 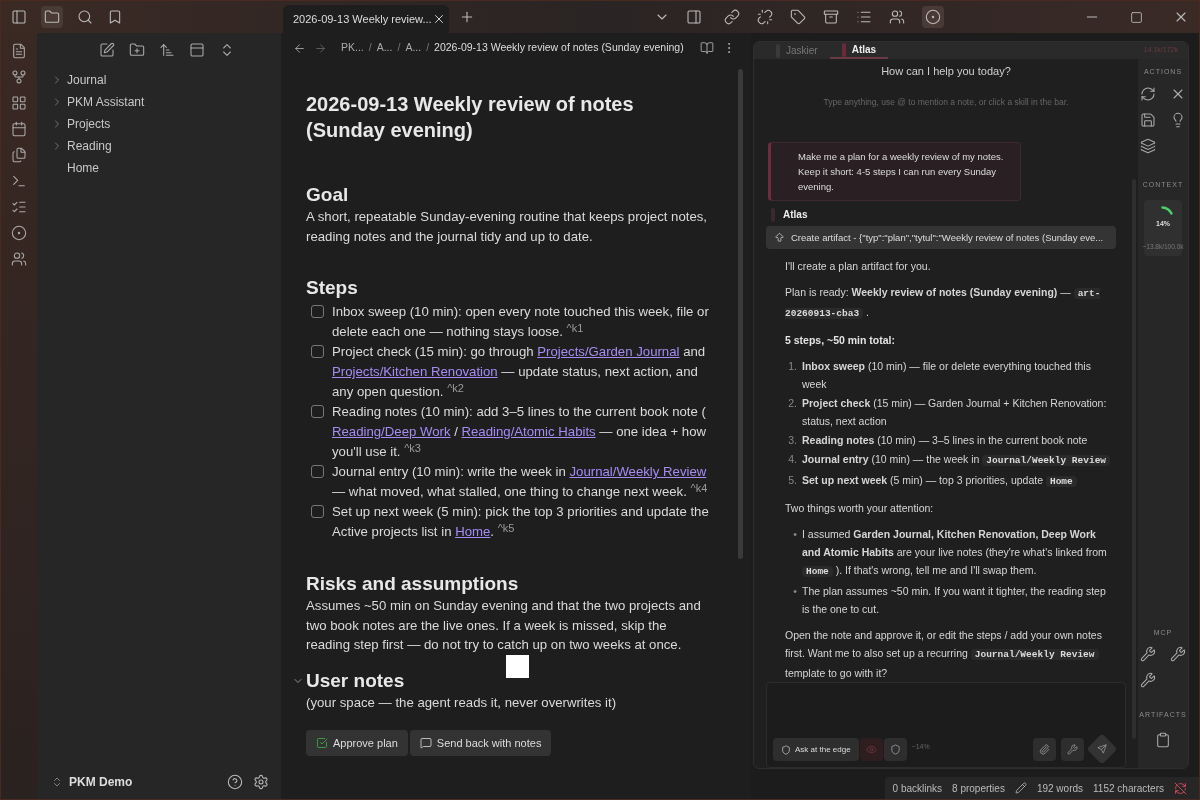 I want to click on shield-icon, so click(x=895, y=750).